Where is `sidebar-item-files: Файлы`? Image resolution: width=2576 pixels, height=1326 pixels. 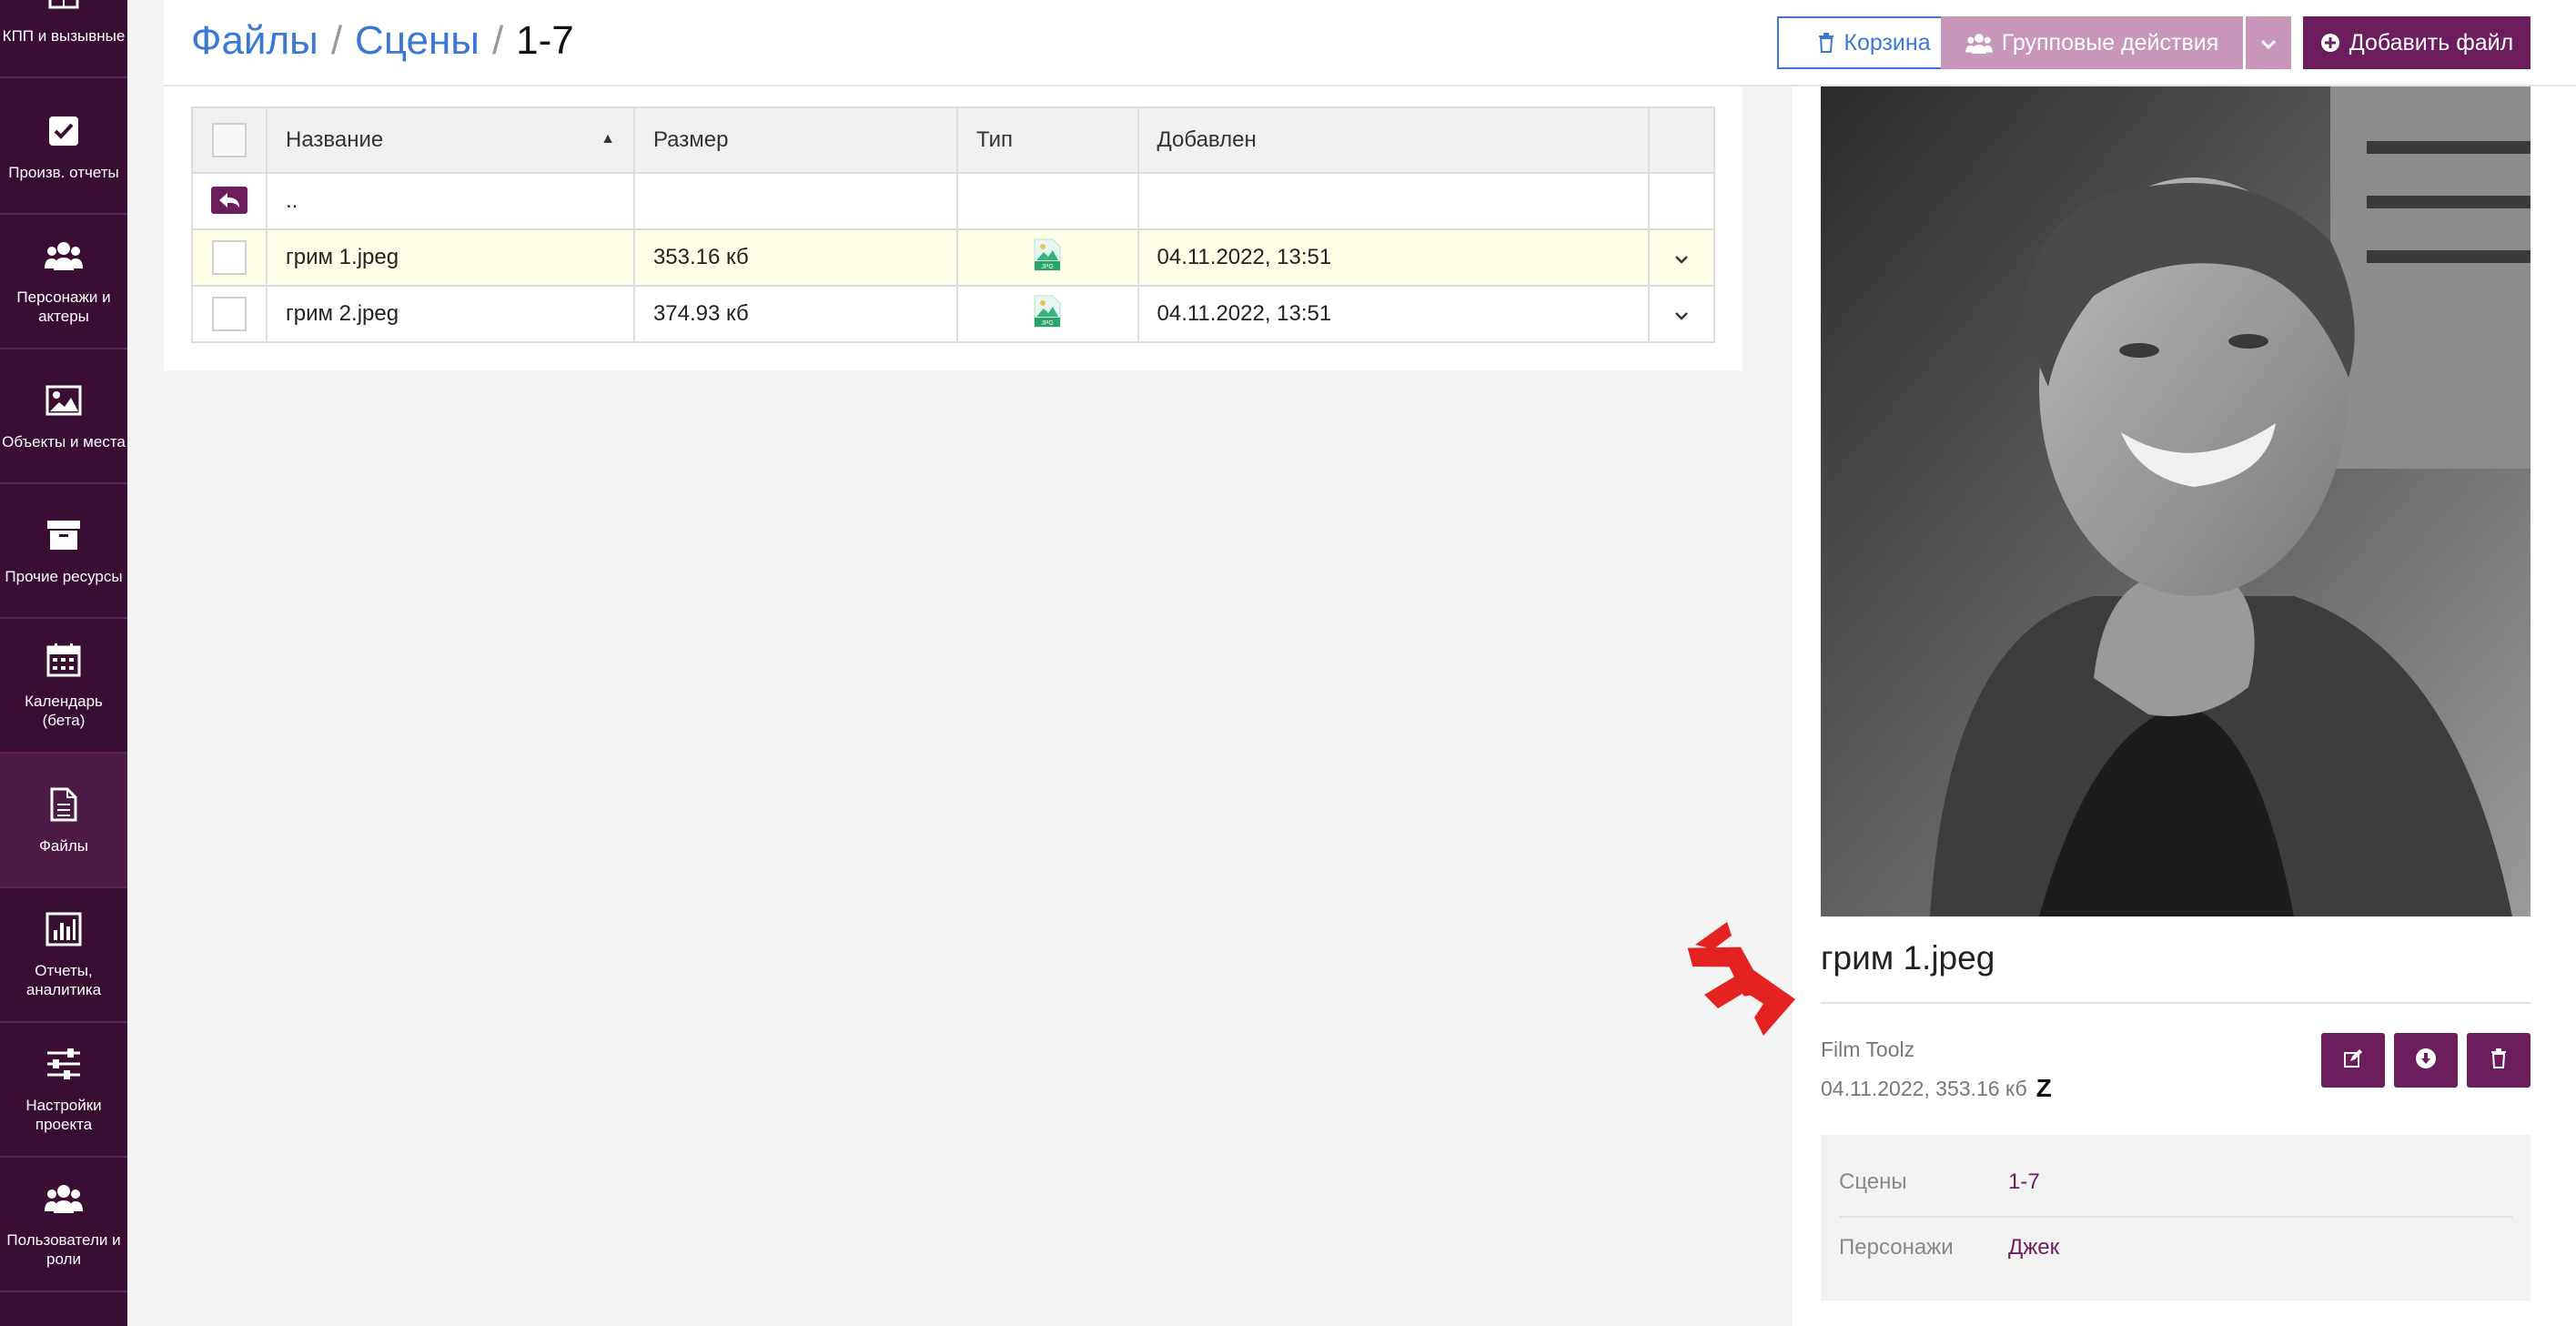 sidebar-item-files: Файлы is located at coordinates (64, 821).